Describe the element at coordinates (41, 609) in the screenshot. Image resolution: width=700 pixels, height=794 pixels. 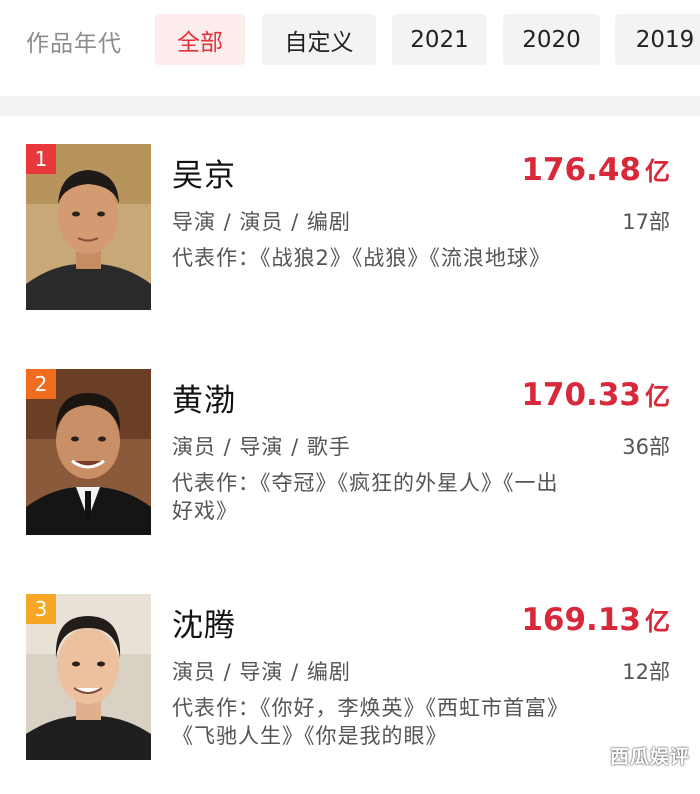
I see `rank-badge: 3` at that location.